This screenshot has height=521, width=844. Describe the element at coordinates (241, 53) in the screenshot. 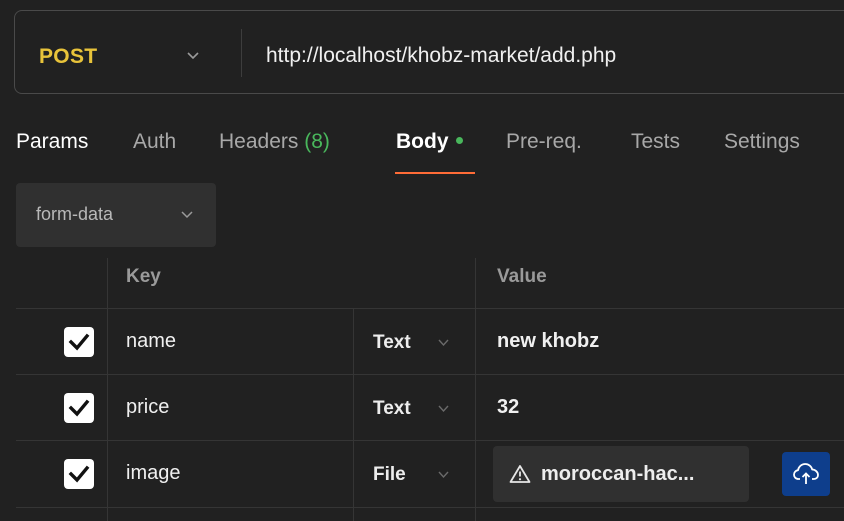

I see `url-divider` at that location.